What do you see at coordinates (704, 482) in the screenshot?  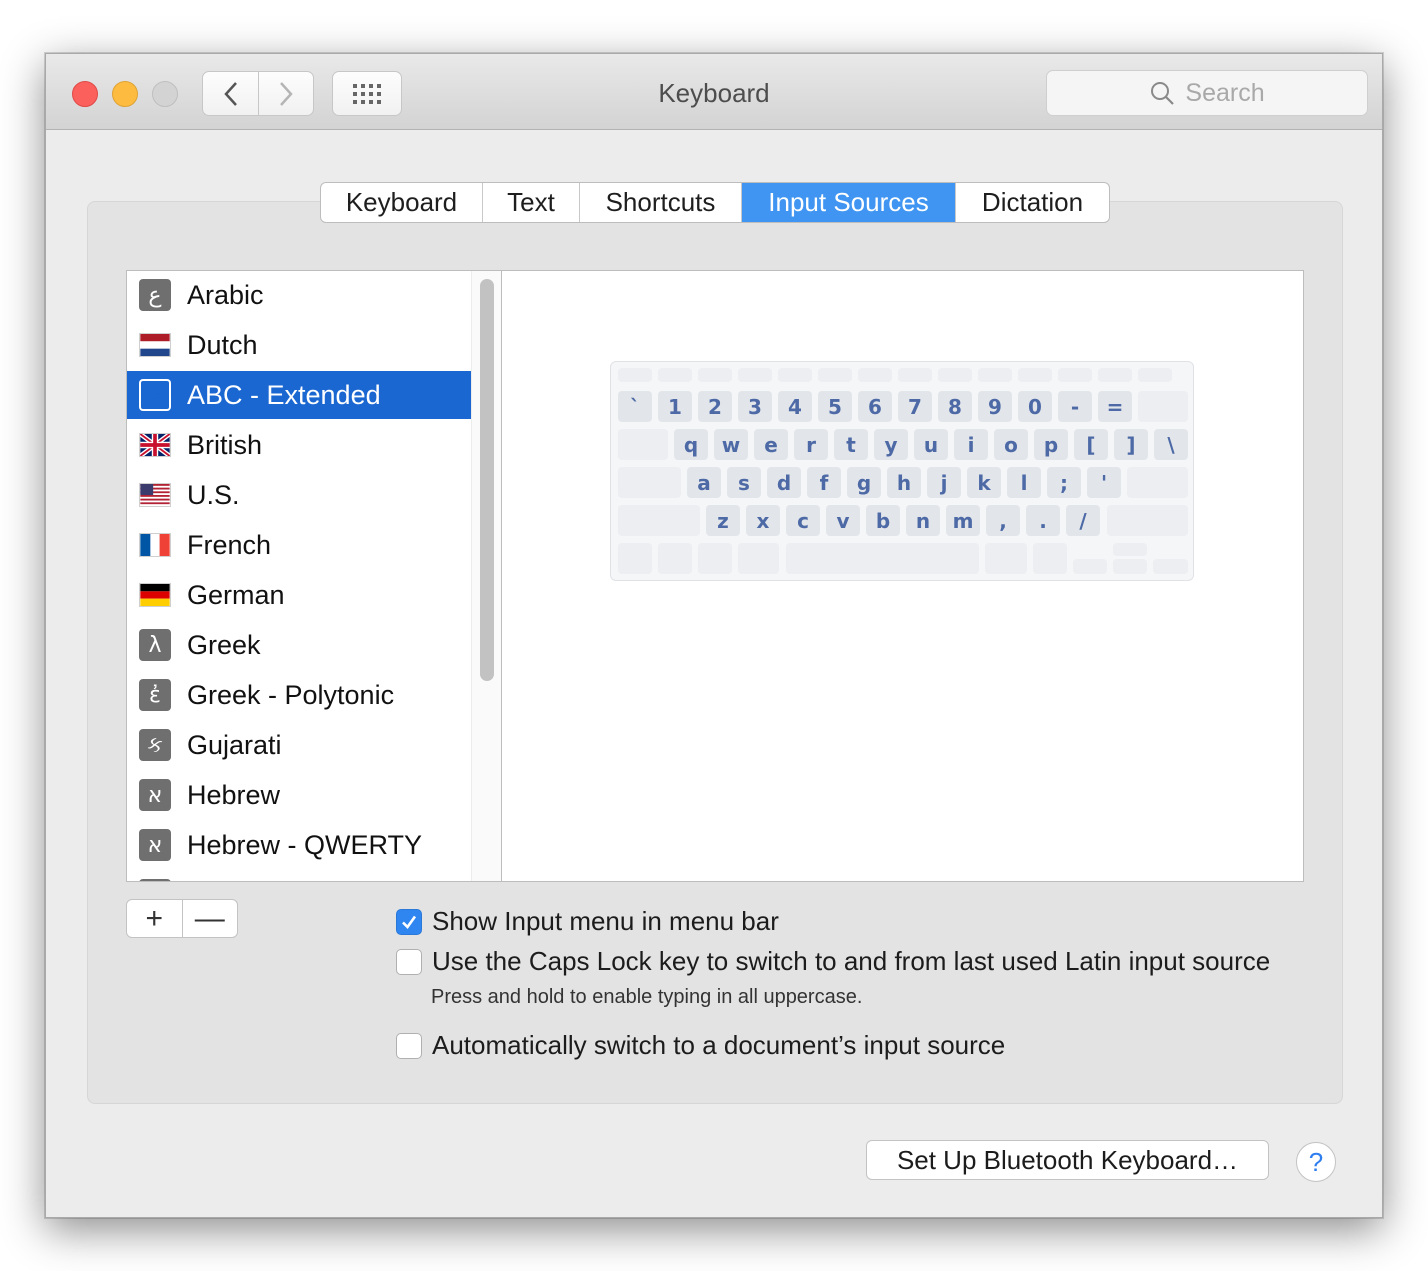 I see `keyboard-key: a` at bounding box center [704, 482].